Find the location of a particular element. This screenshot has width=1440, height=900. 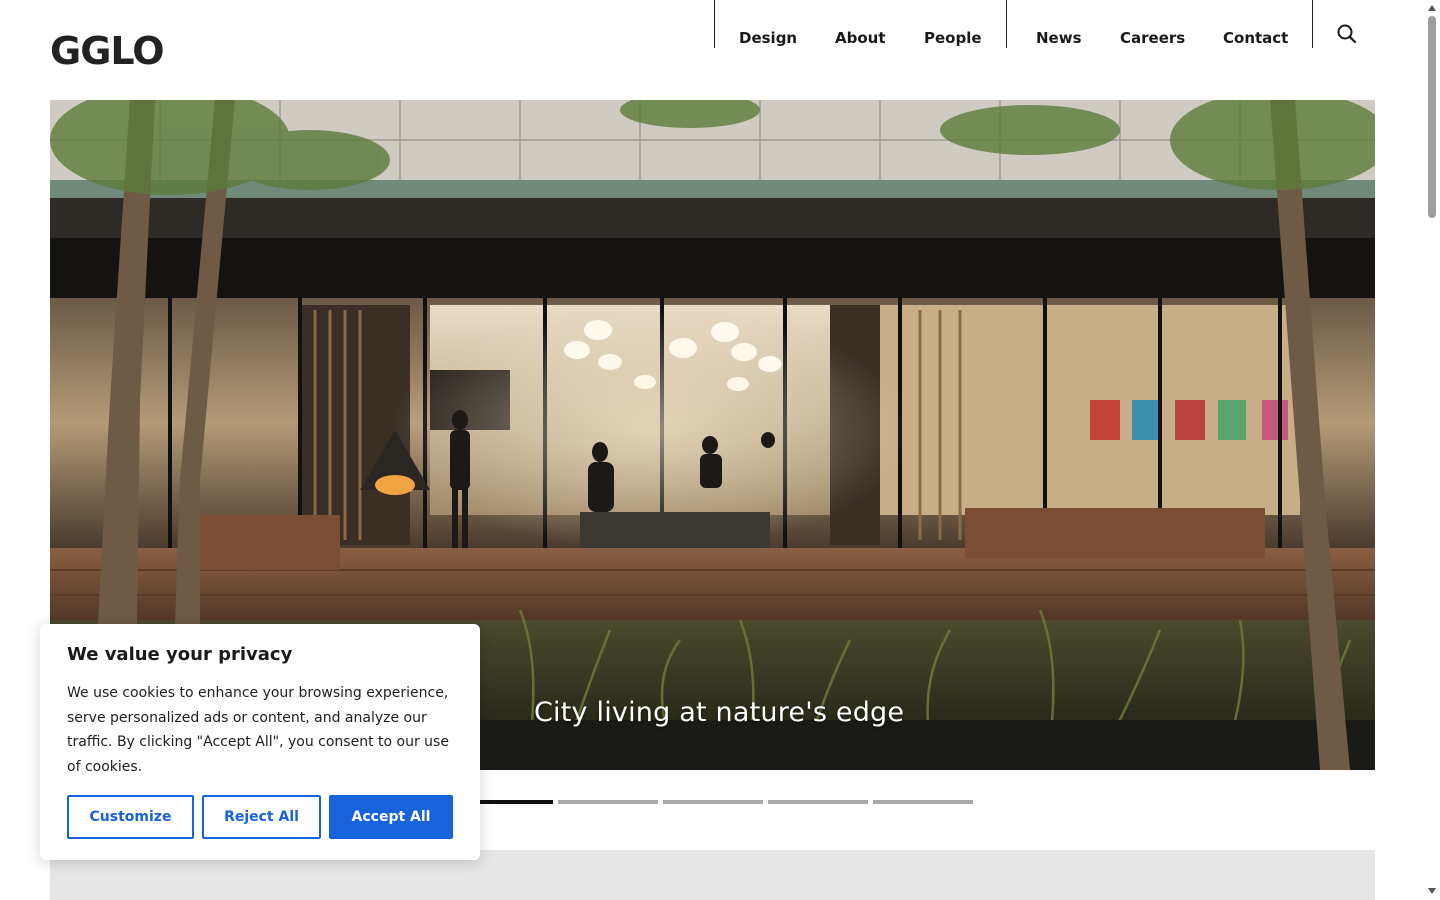

gglo-logo: GGLO is located at coordinates (107, 51).